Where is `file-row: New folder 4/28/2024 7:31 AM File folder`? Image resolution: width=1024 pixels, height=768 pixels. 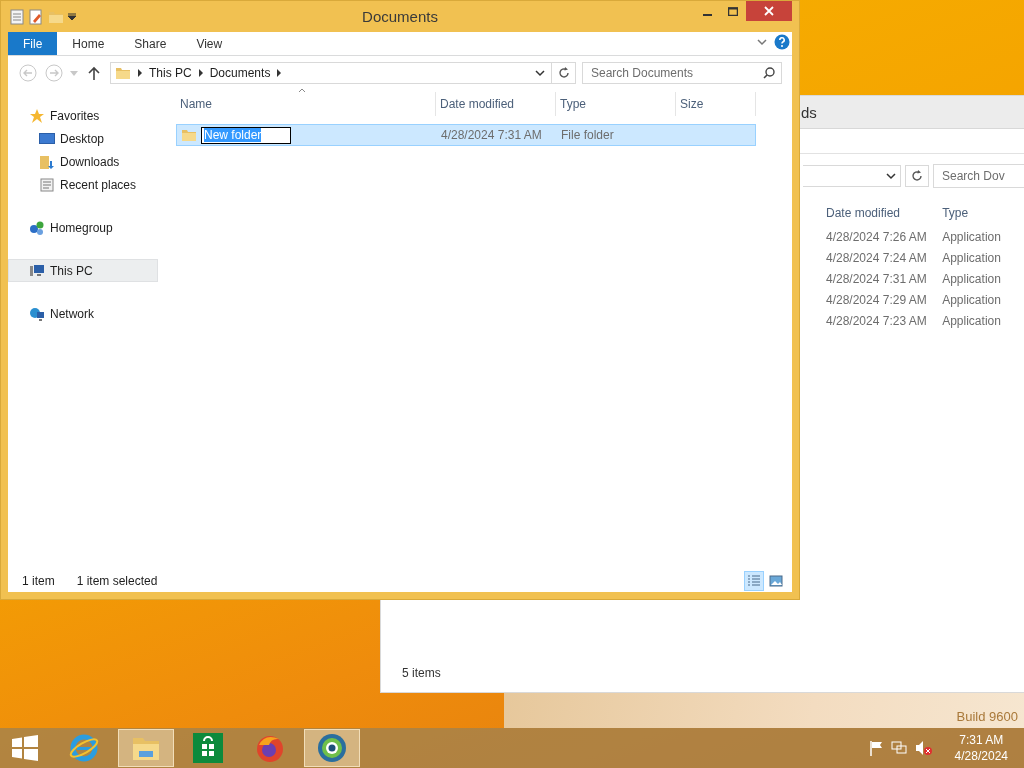 file-row: New folder 4/28/2024 7:31 AM File folder is located at coordinates (466, 135).